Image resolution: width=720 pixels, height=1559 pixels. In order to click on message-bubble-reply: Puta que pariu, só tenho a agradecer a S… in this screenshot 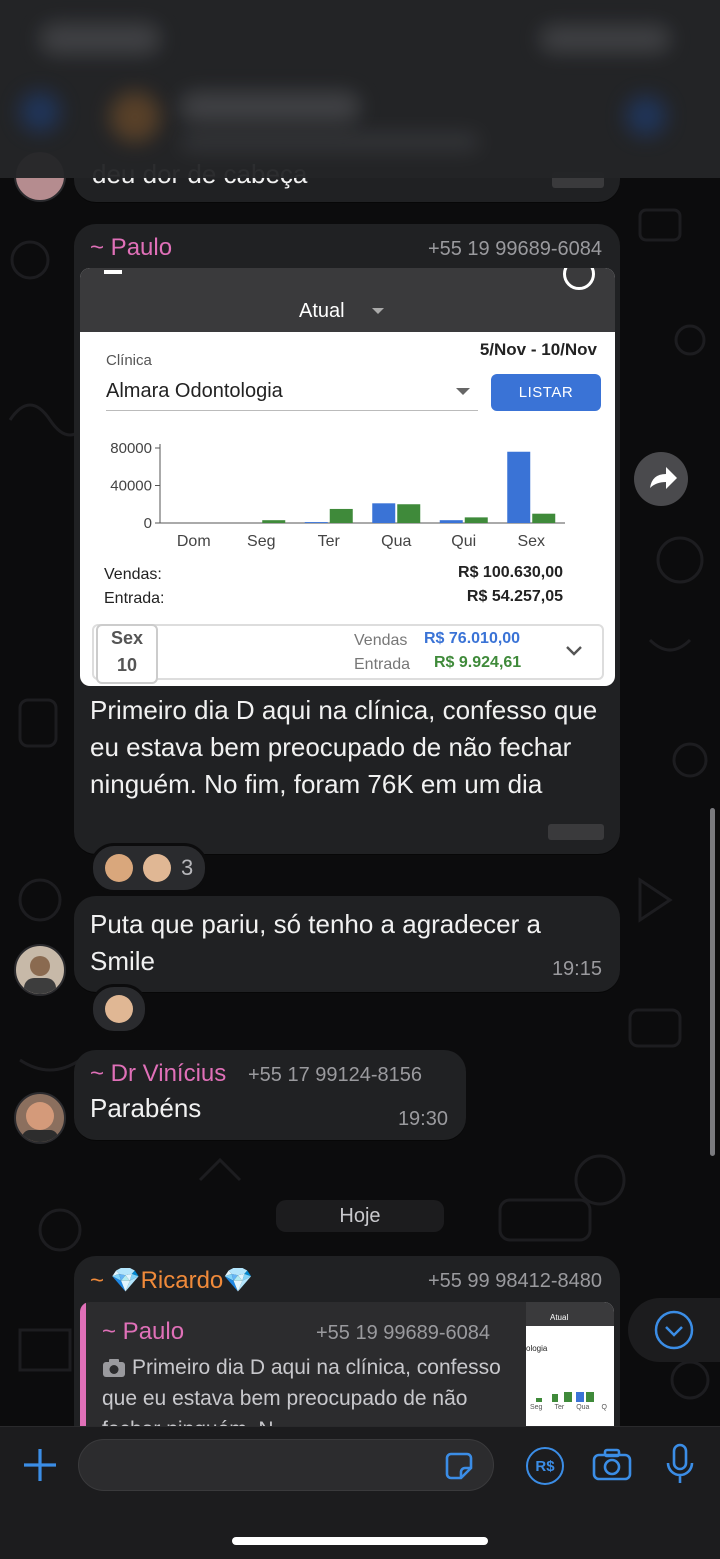, I will do `click(347, 944)`.